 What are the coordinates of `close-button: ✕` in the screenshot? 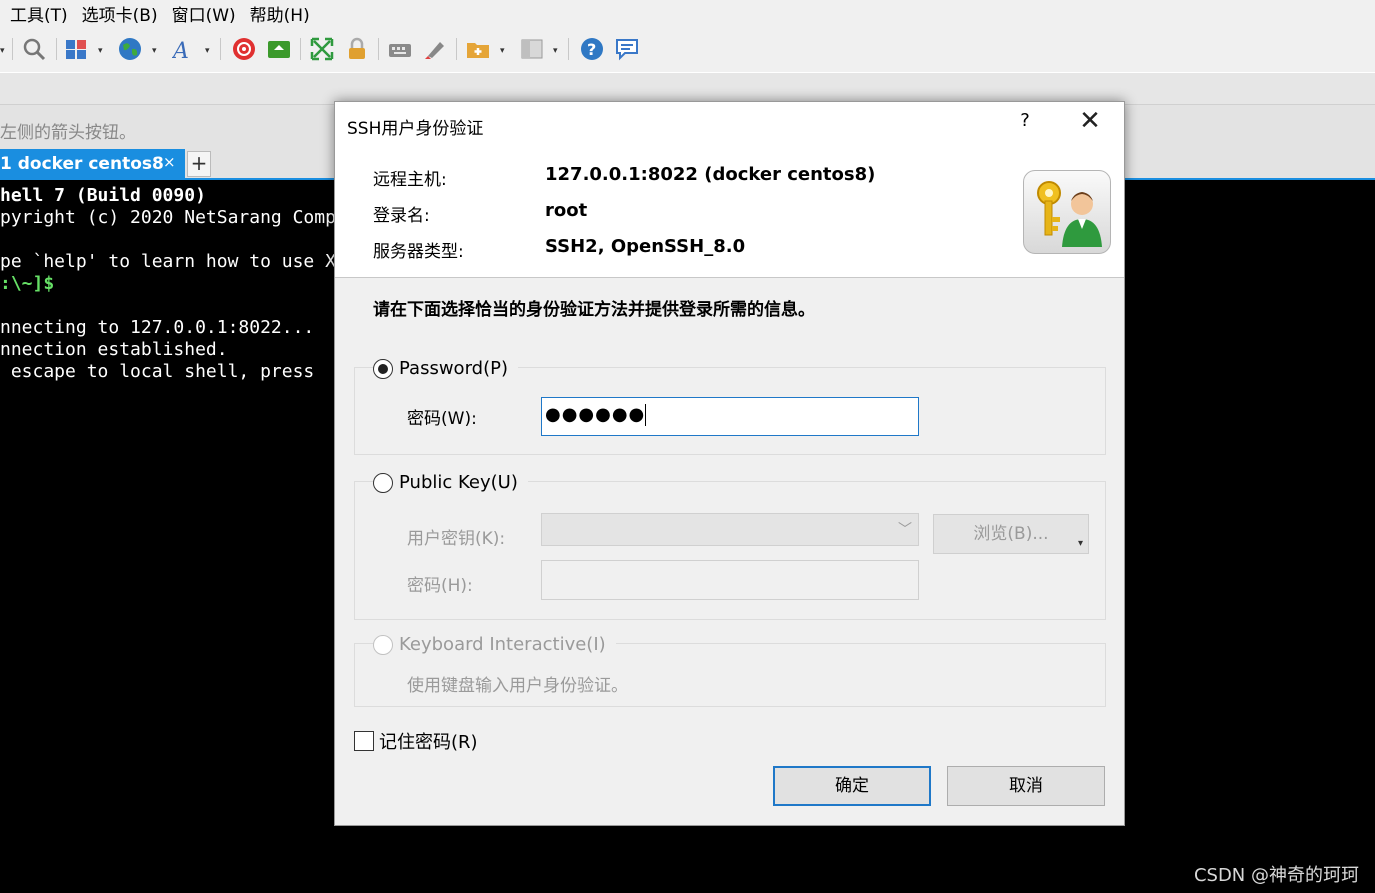 It's located at (1090, 125).